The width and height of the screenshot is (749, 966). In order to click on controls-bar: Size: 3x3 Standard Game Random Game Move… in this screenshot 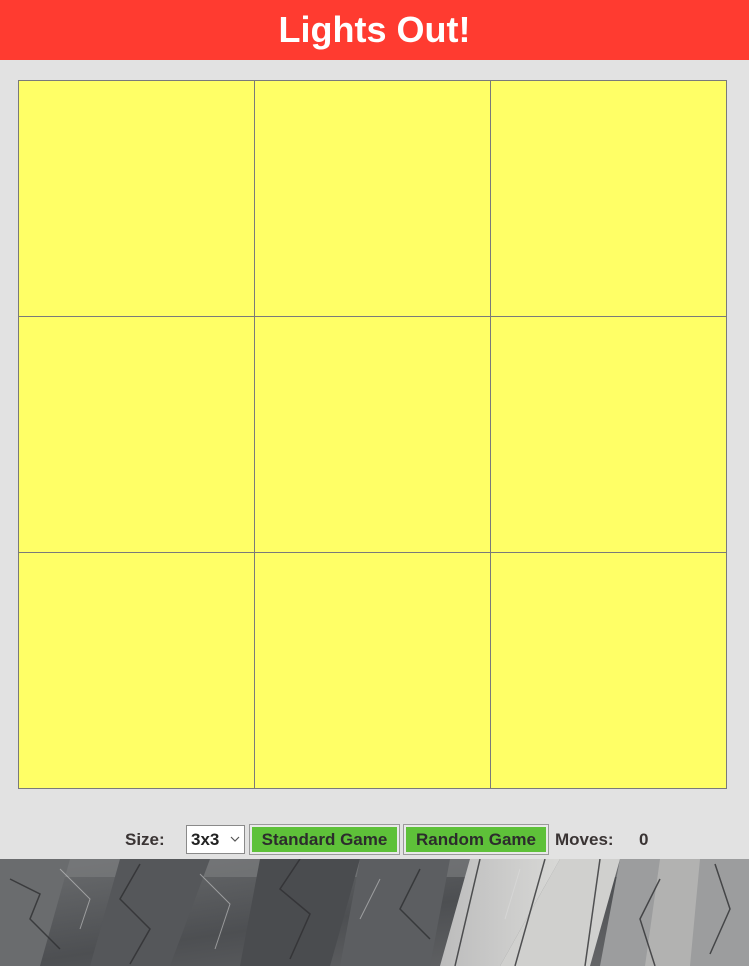, I will do `click(374, 839)`.